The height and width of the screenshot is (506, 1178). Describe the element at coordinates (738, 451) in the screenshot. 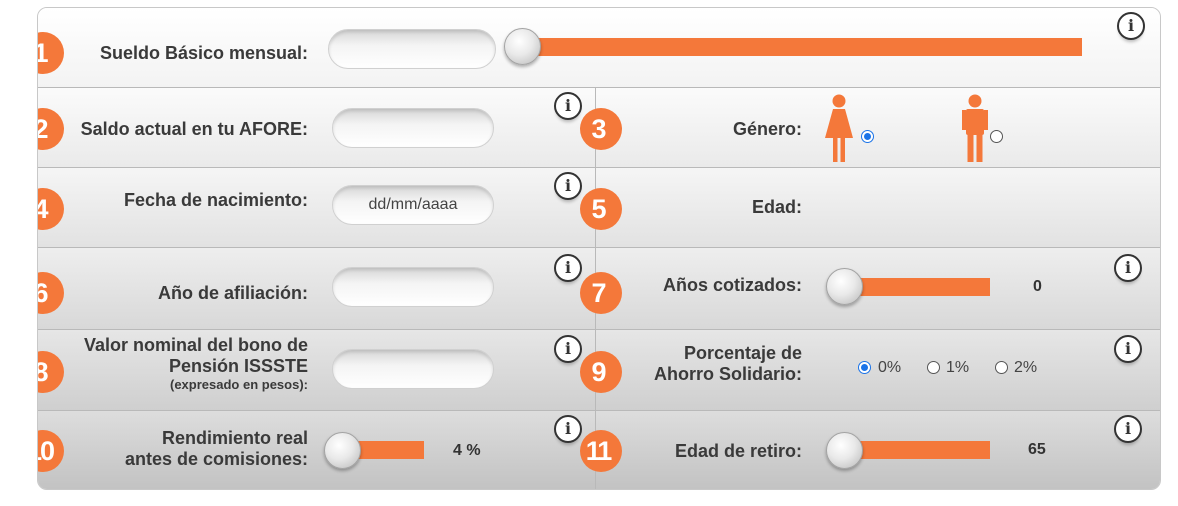

I see `label-edad-retiro: Edad de retiro:` at that location.